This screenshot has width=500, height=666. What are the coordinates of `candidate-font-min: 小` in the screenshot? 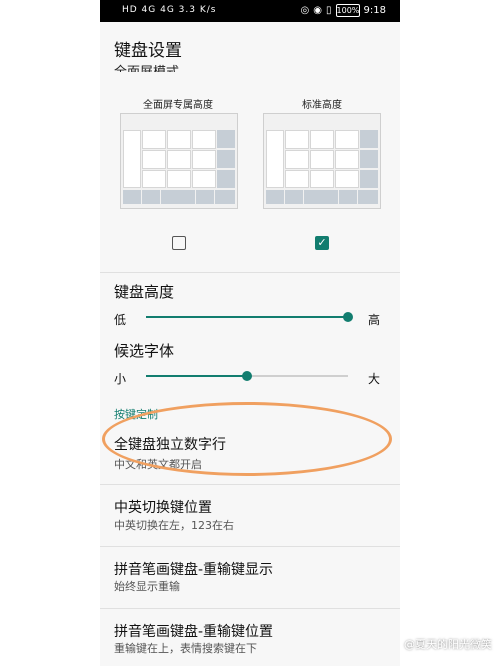 It's located at (120, 379).